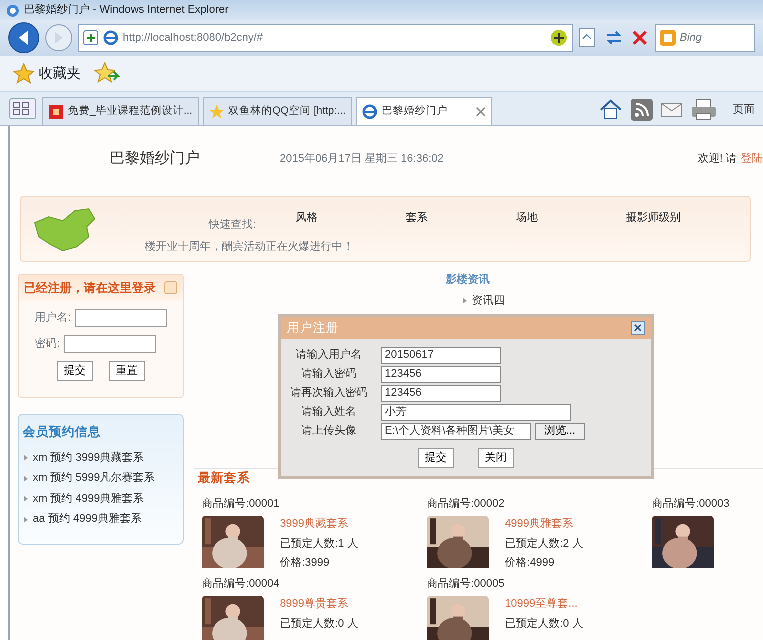  Describe the element at coordinates (329, 412) in the screenshot. I see `field-label: 请输入姓名` at that location.